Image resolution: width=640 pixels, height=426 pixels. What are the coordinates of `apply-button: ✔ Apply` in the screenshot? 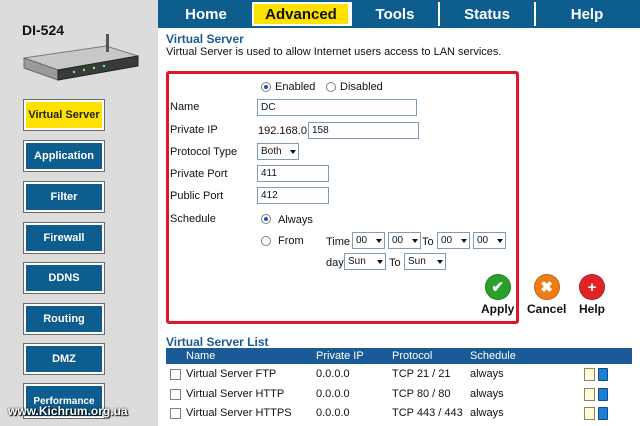 It's located at (497, 295).